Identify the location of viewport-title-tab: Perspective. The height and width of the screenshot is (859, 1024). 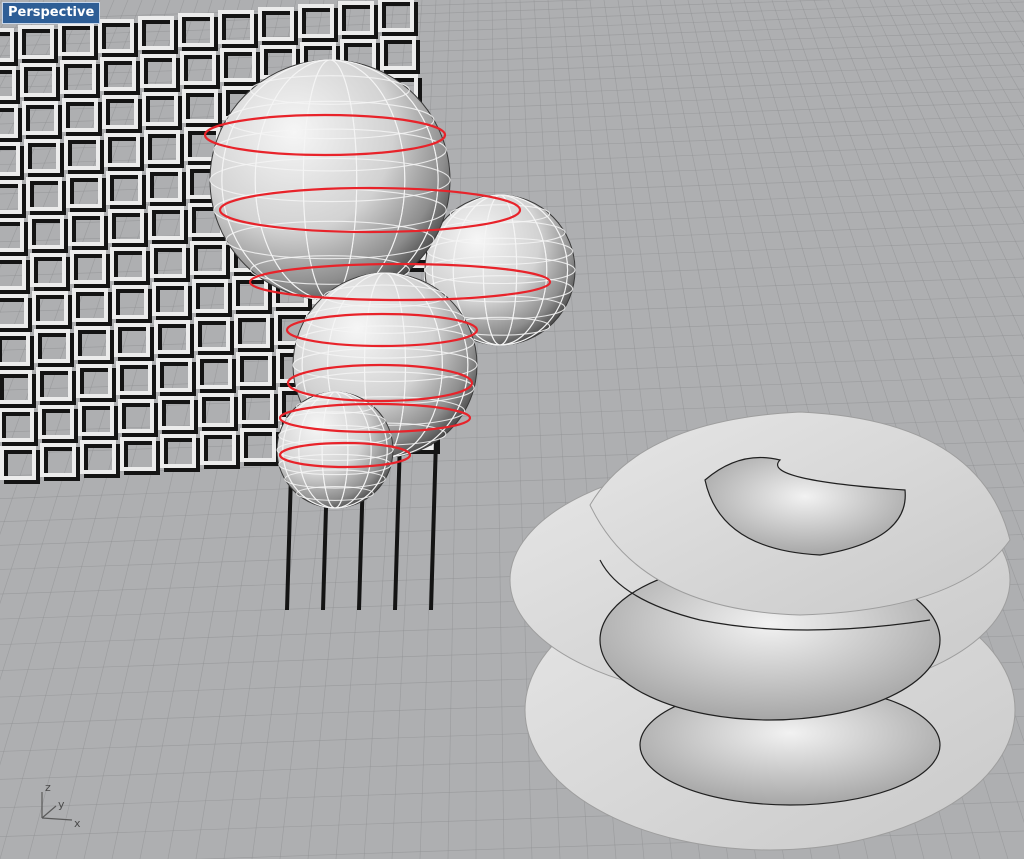
(51, 13).